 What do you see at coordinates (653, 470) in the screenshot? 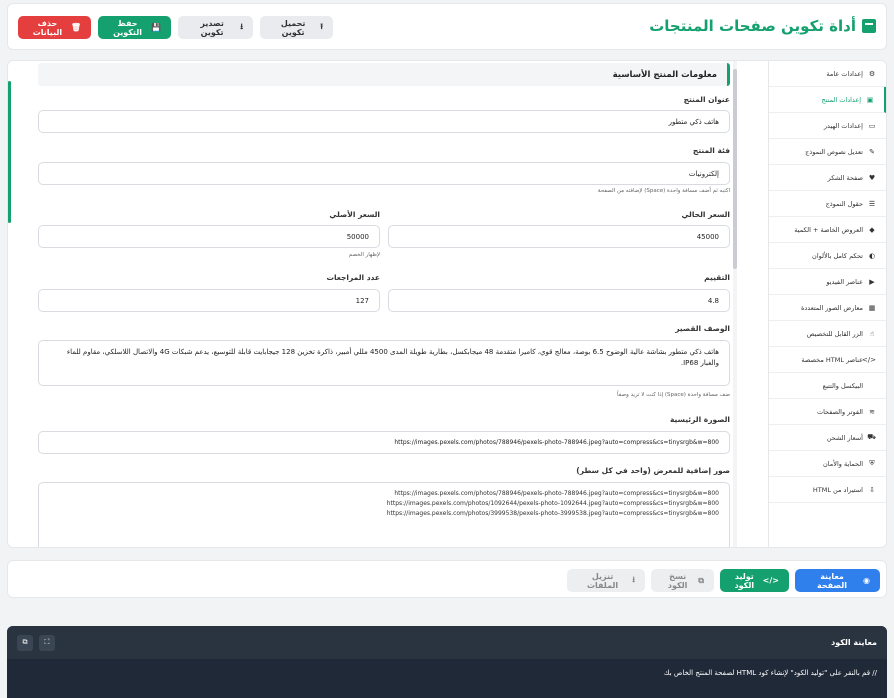
I see `gallery-label: صور إضافية للمعرض (واحد في كل سطر)` at bounding box center [653, 470].